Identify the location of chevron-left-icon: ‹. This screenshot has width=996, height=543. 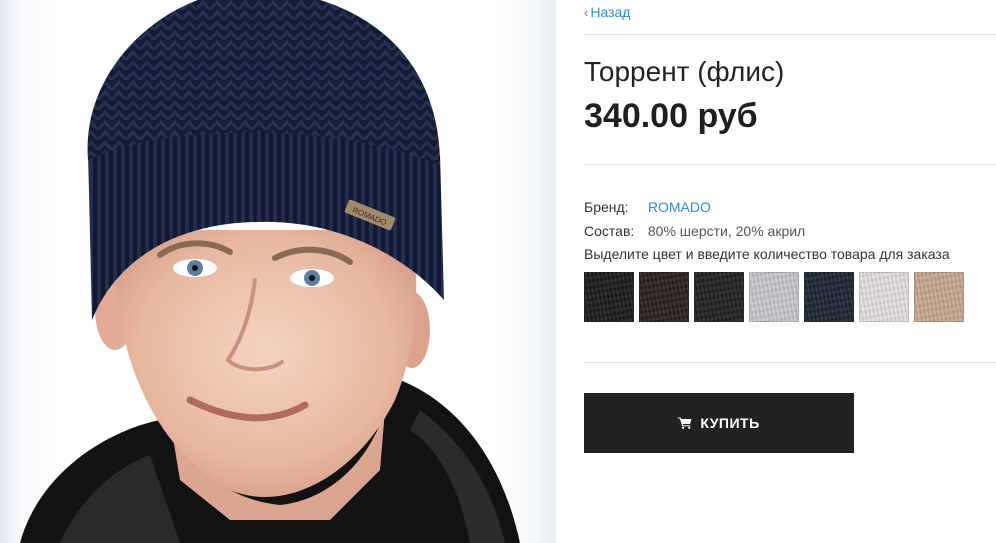
(586, 12).